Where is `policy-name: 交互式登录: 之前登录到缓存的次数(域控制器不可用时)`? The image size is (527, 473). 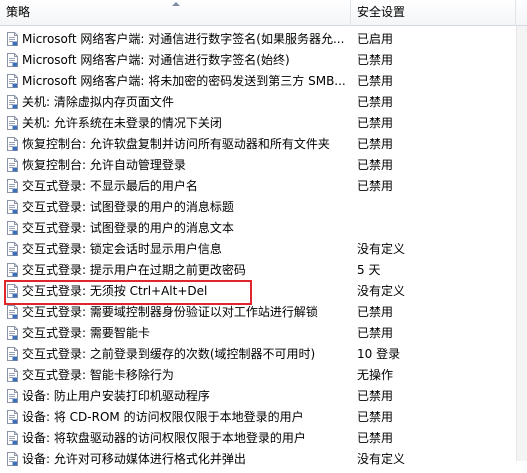 policy-name: 交互式登录: 之前登录到缓存的次数(域控制器不可用时) is located at coordinates (169, 354).